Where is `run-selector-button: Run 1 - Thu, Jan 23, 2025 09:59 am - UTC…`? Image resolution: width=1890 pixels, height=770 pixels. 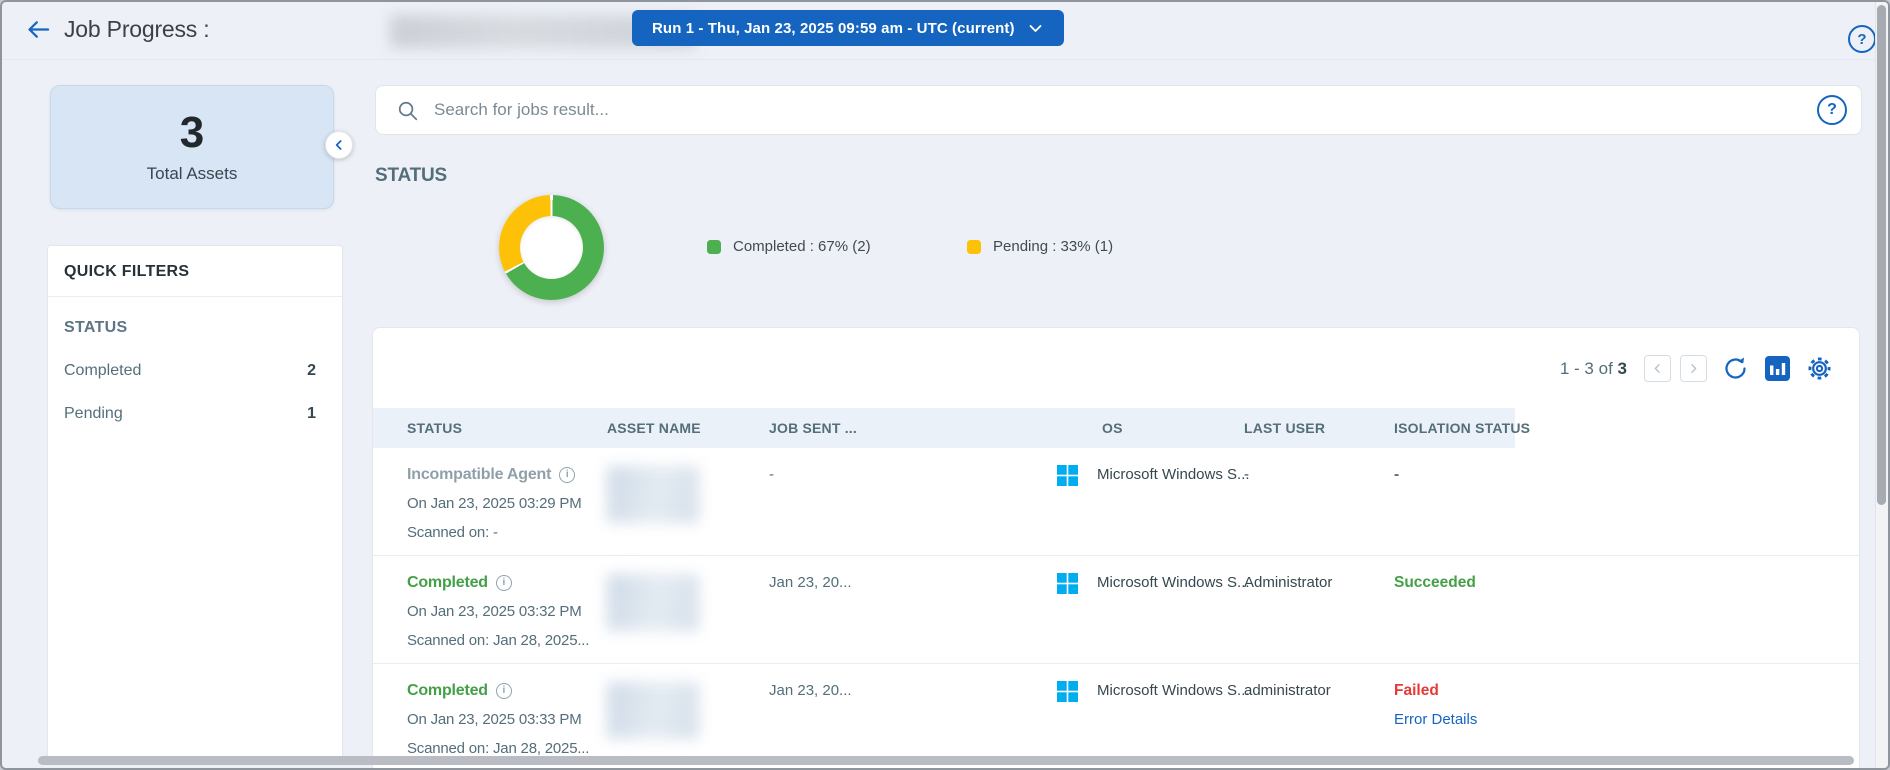 run-selector-button: Run 1 - Thu, Jan 23, 2025 09:59 am - UTC… is located at coordinates (848, 28).